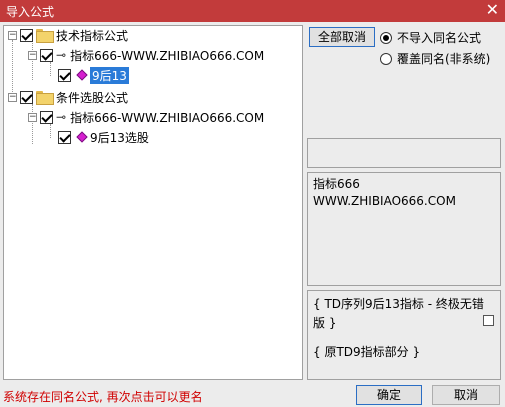  I want to click on window-title: 导入公式, so click(30, 12).